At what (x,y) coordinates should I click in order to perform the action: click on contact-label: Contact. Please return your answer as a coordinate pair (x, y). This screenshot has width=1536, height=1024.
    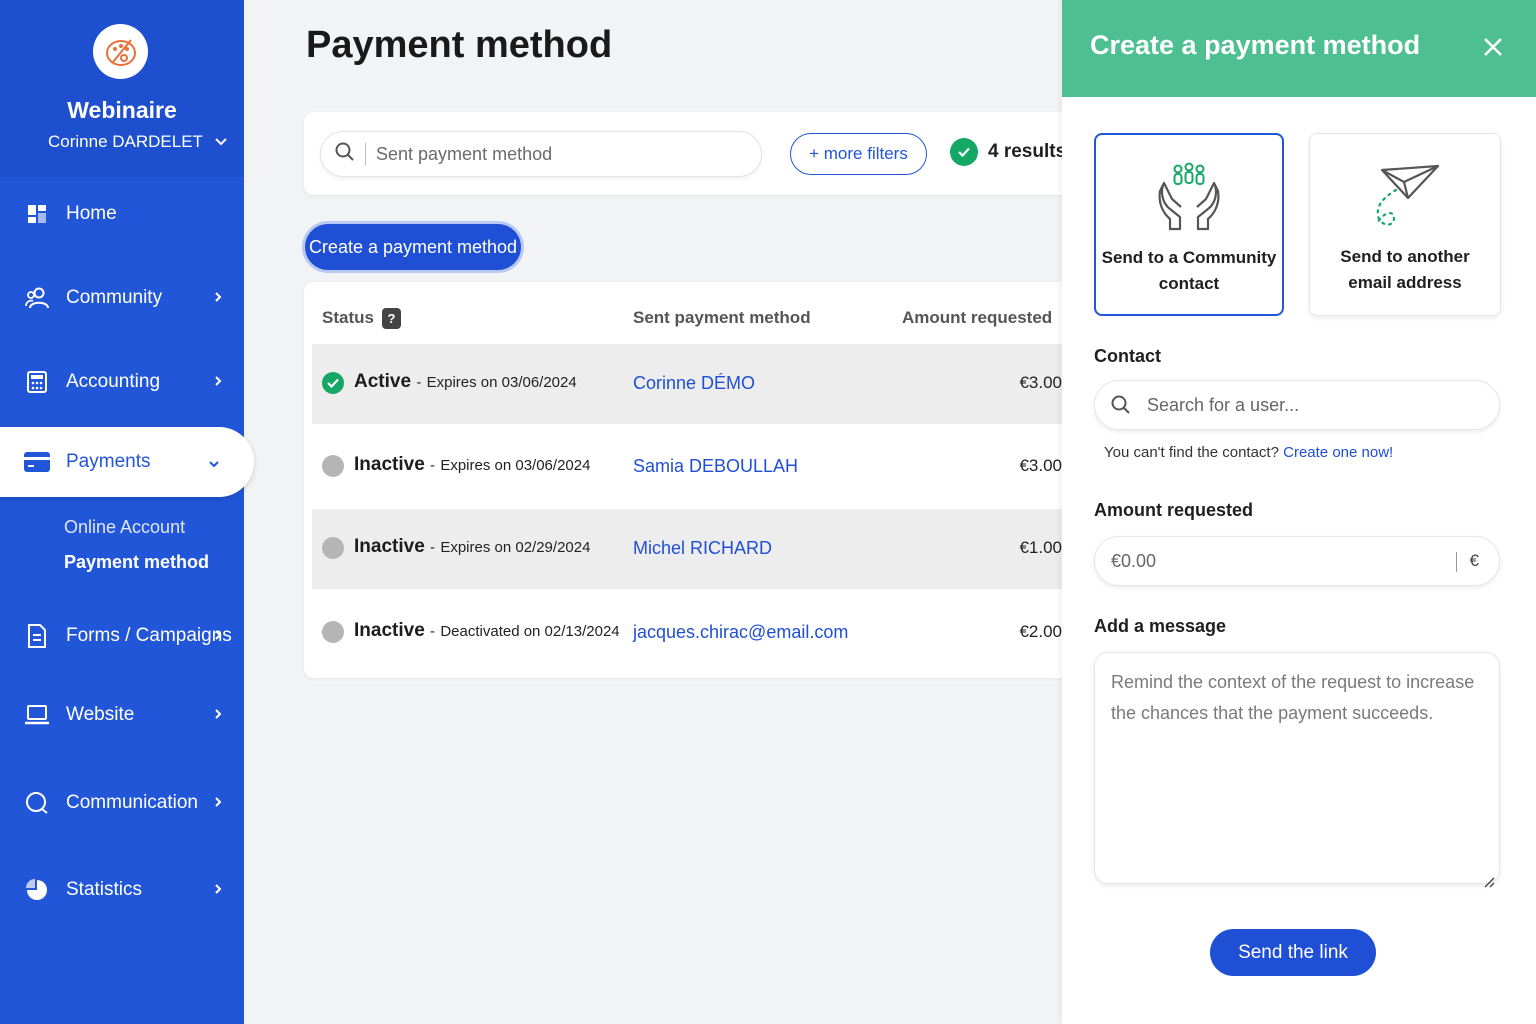
    Looking at the image, I should click on (1127, 356).